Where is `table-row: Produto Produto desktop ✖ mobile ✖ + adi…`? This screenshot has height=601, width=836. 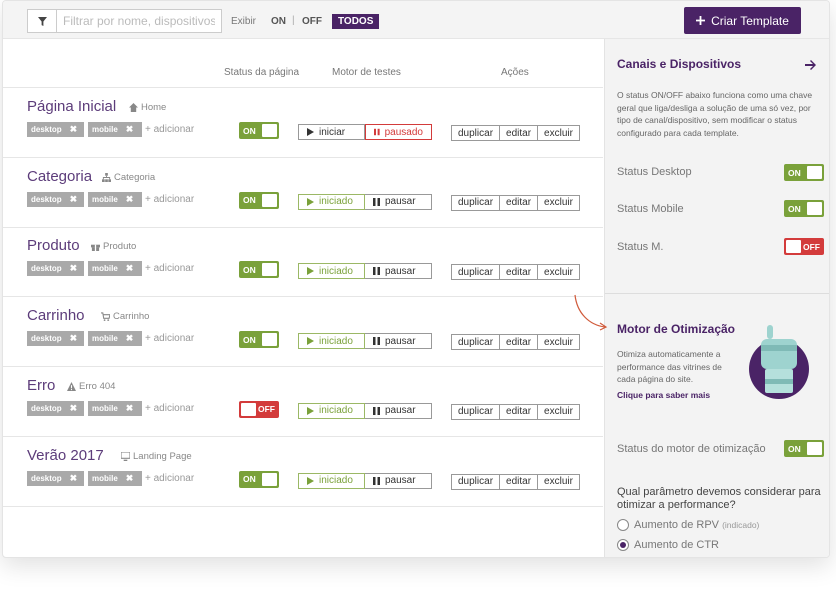
table-row: Produto Produto desktop ✖ mobile ✖ + adi… is located at coordinates (303, 262).